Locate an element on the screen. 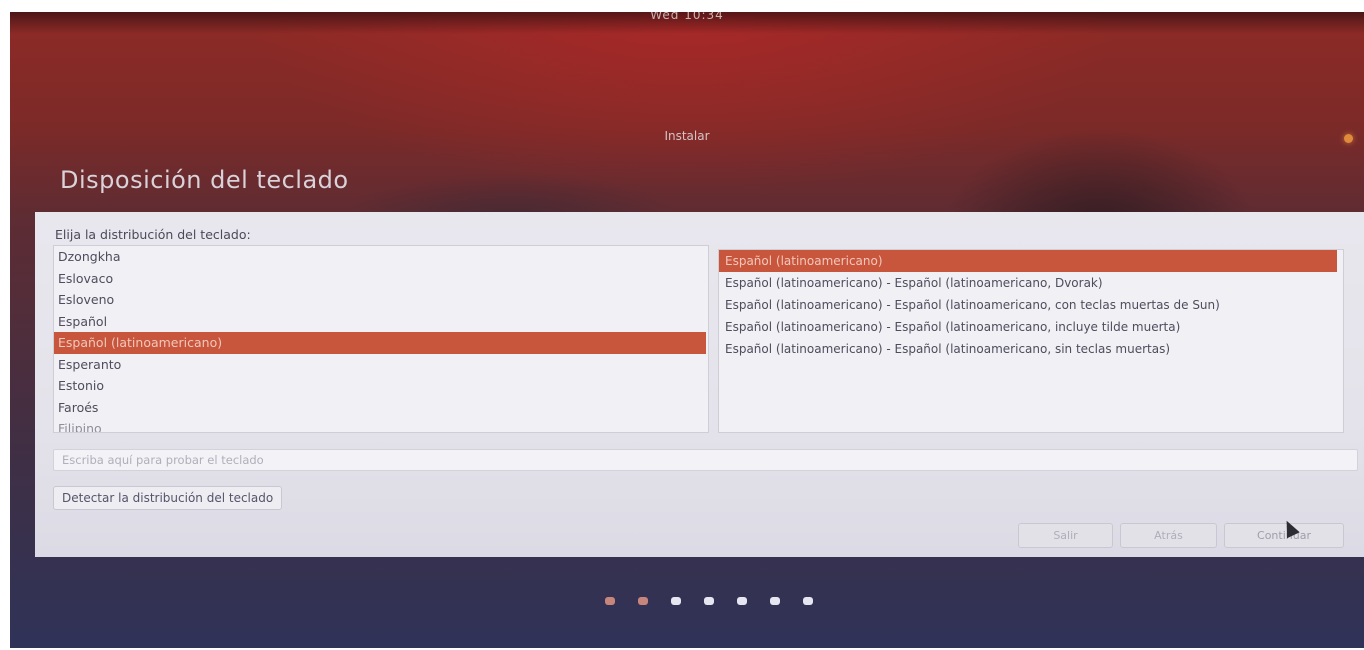  quit-button: Salir is located at coordinates (1065, 535).